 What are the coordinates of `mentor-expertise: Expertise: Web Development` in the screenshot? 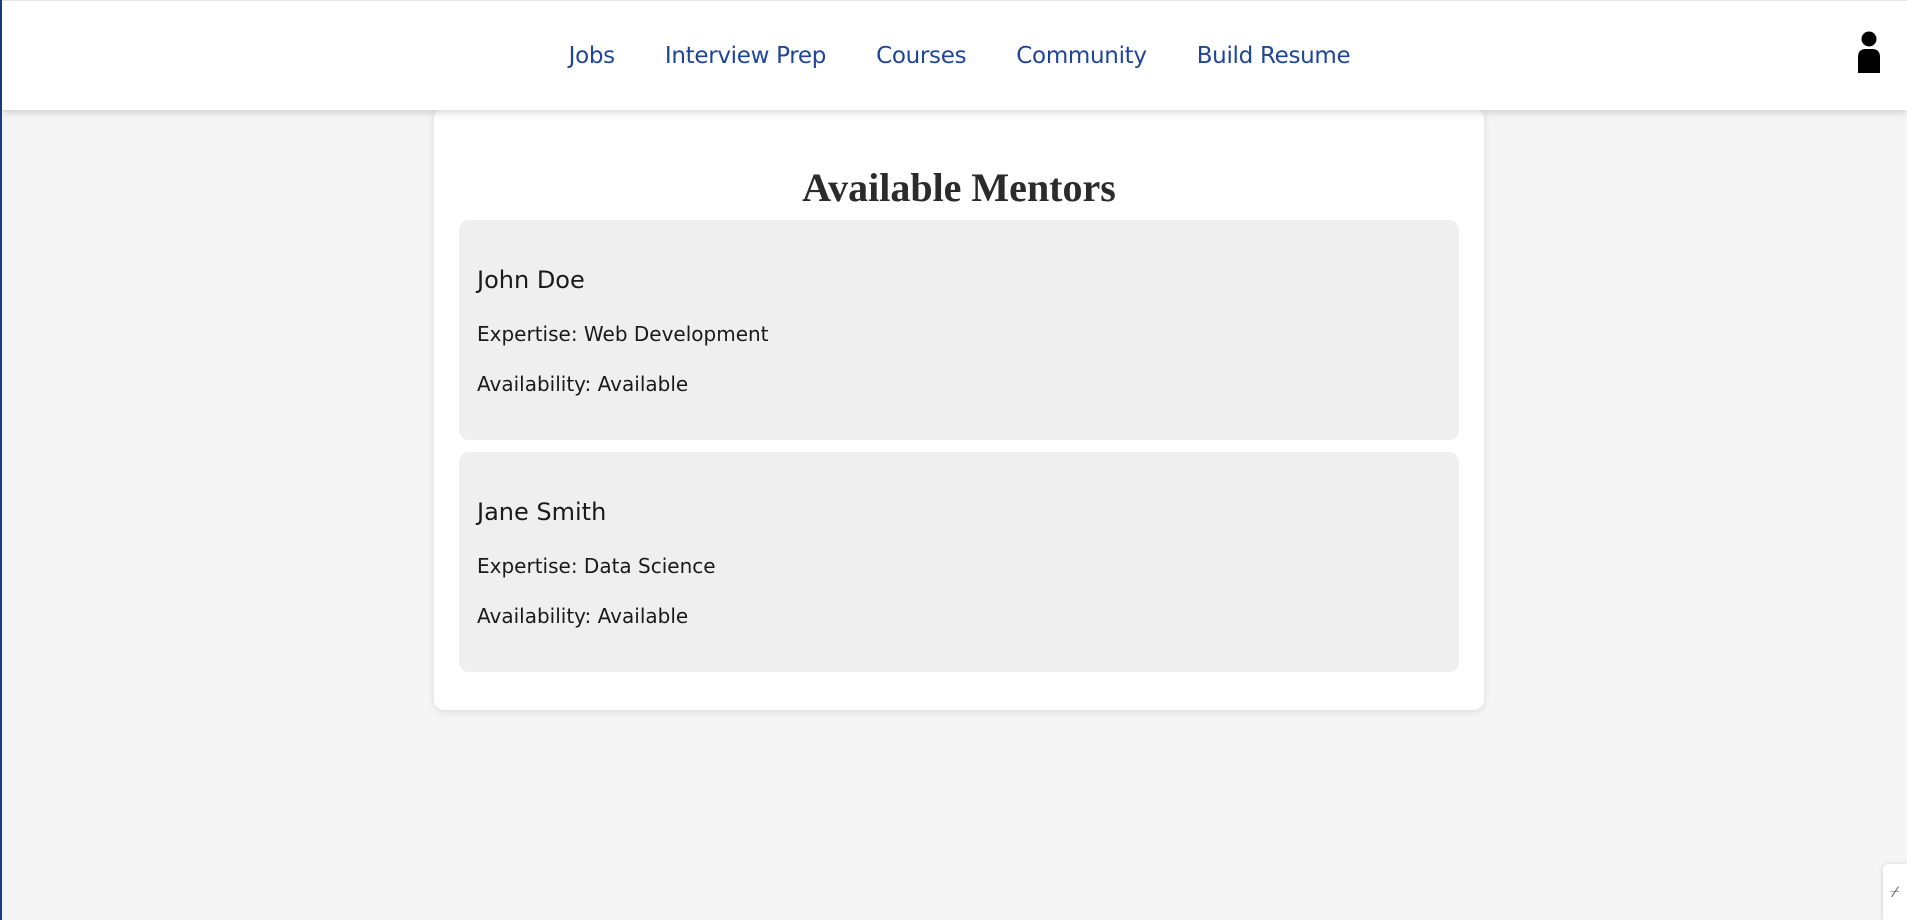 It's located at (623, 334).